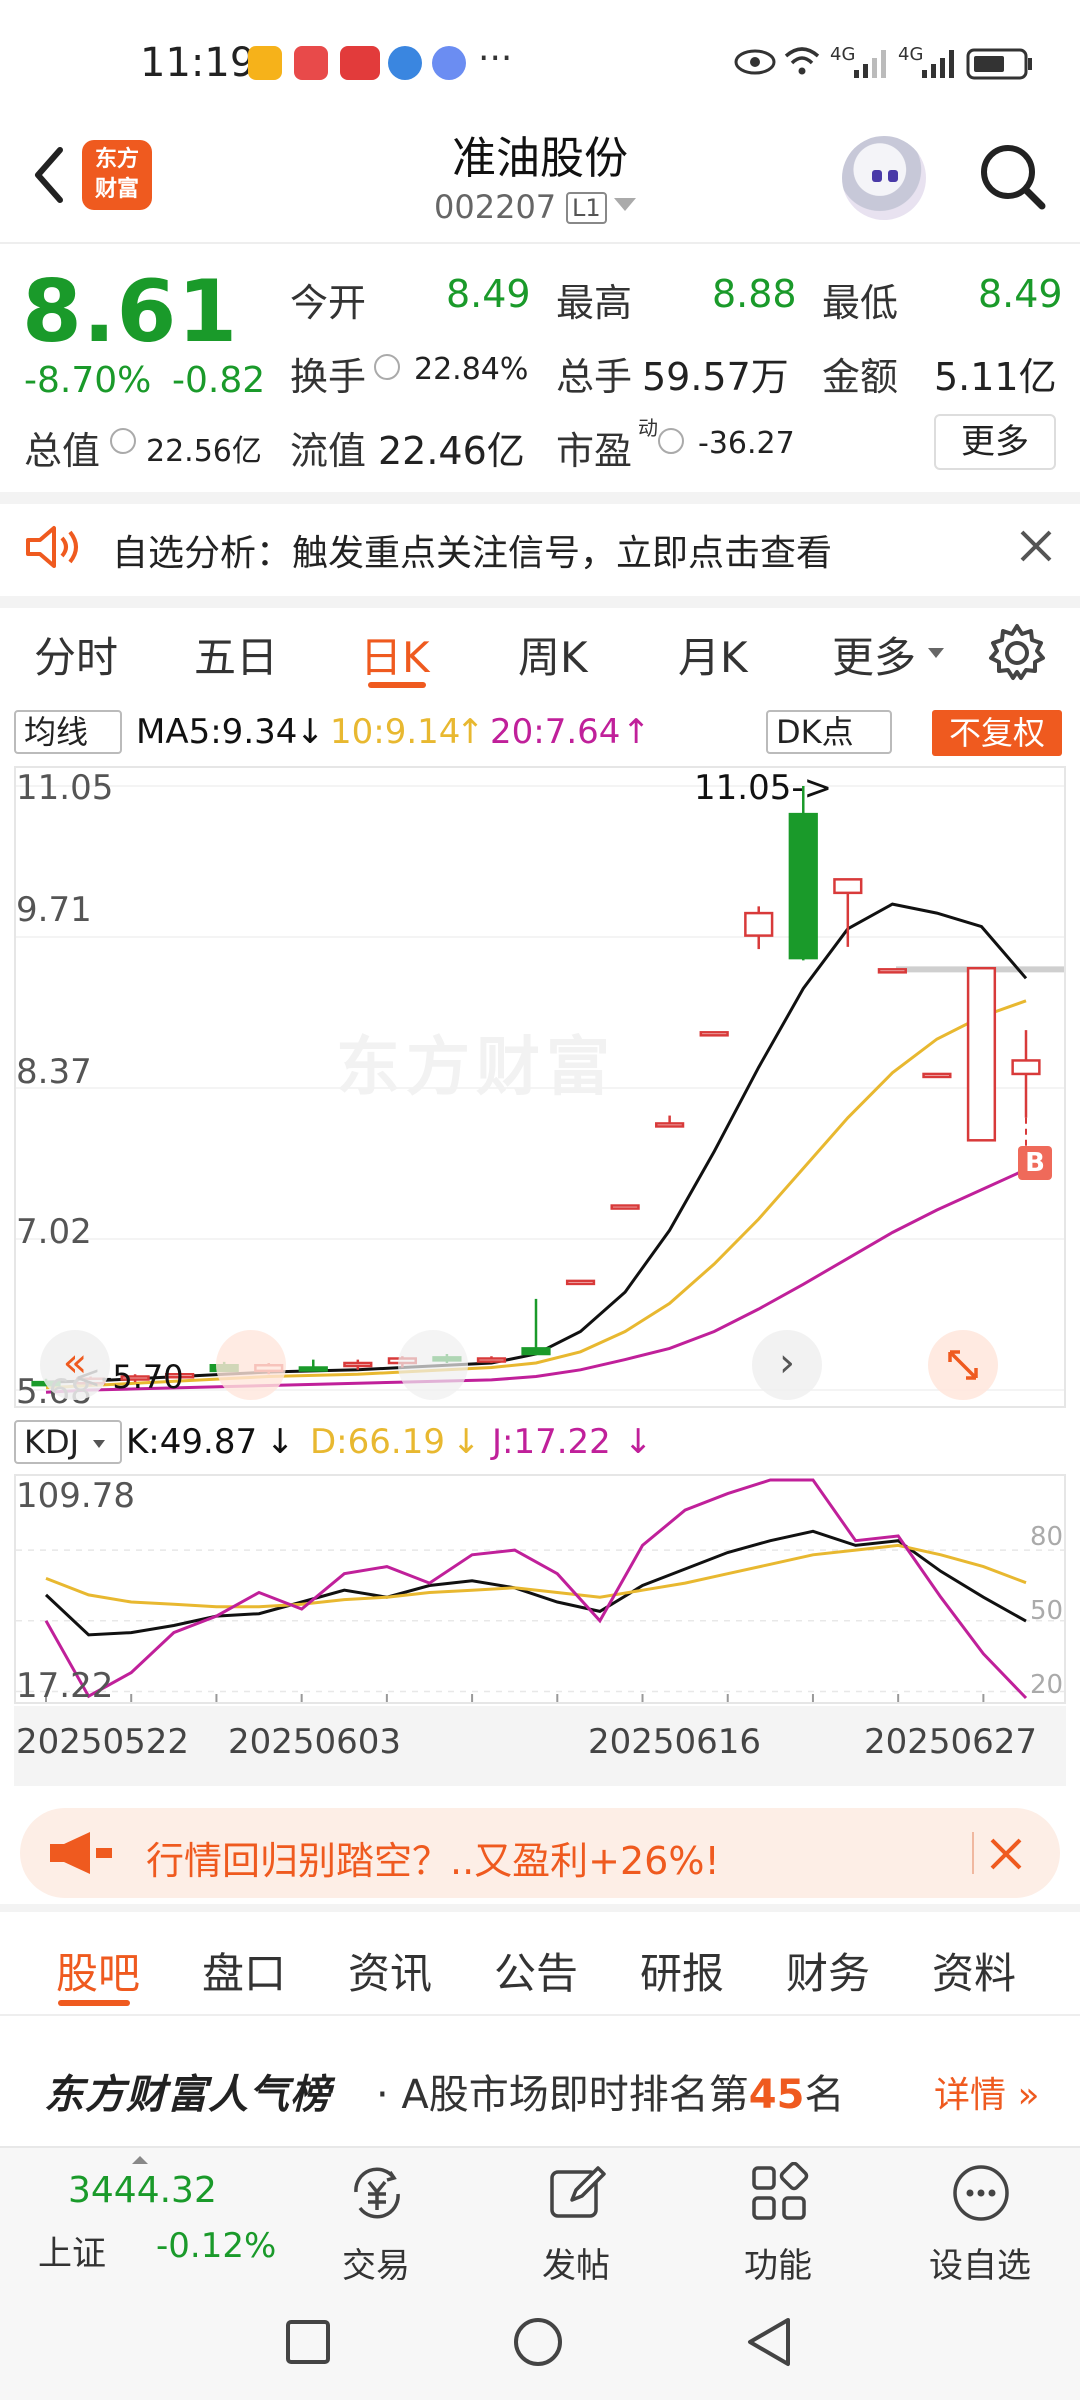  I want to click on tab-intraday: 分时, so click(76, 654).